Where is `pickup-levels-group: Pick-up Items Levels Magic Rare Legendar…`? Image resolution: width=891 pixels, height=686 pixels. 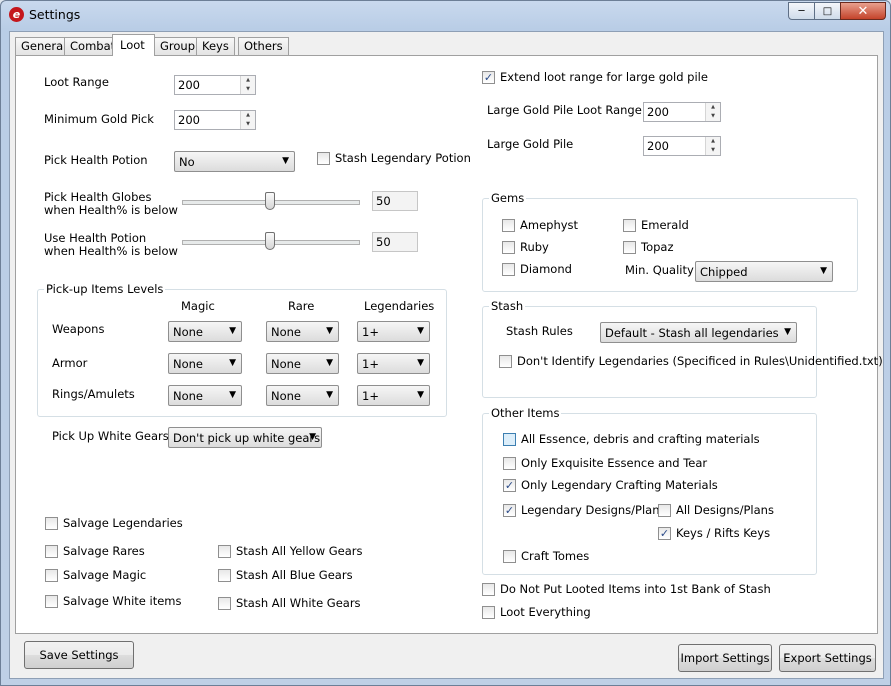
pickup-levels-group: Pick-up Items Levels Magic Rare Legendar… is located at coordinates (242, 349).